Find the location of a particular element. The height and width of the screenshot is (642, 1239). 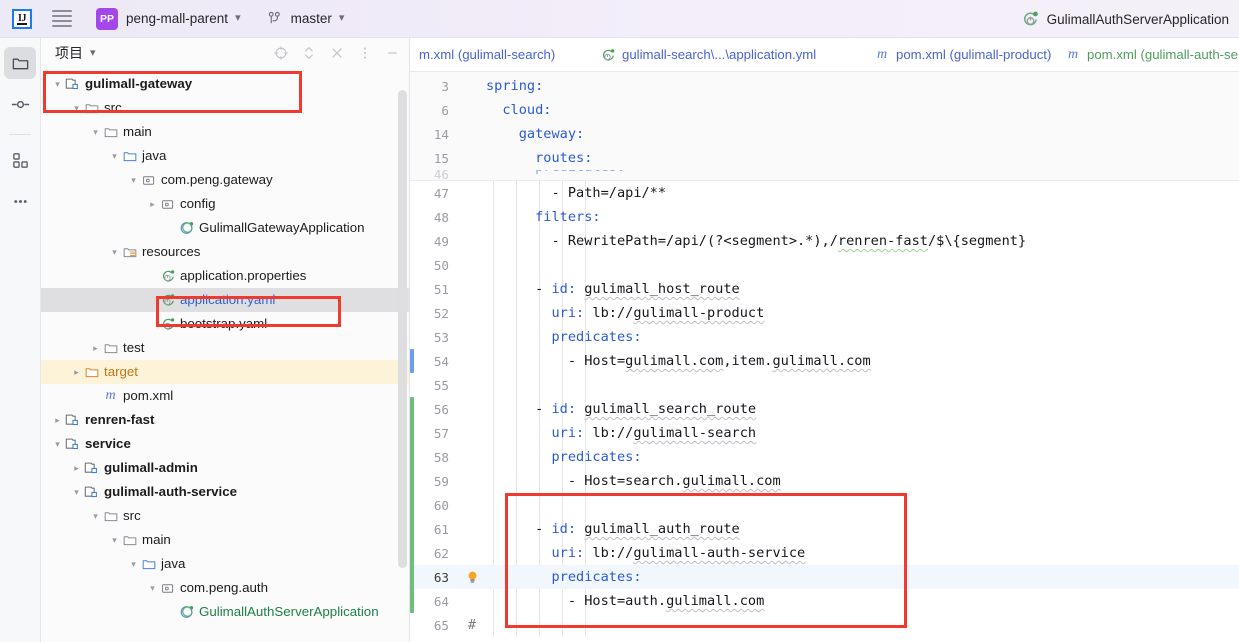

tree-item-target: ▸ target is located at coordinates (225, 372).